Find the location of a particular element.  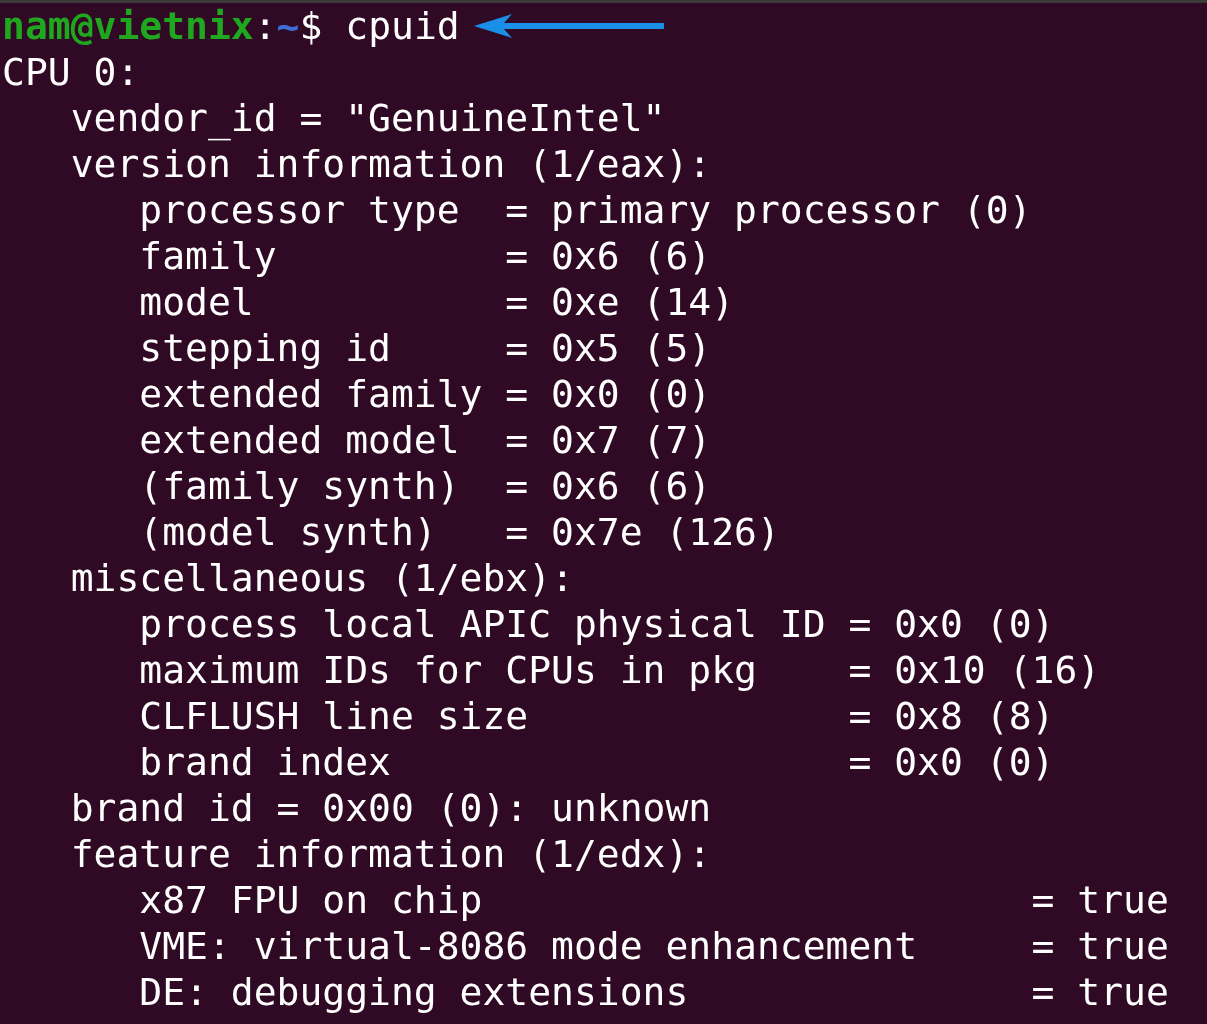

output-line: x87 FPU on chip = true is located at coordinates (654, 900).